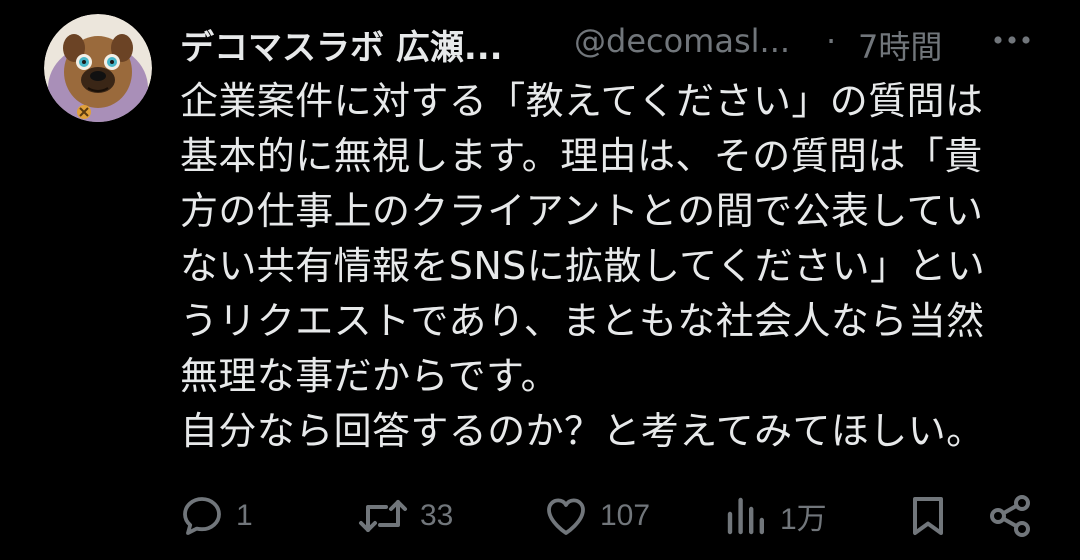 Image resolution: width=1080 pixels, height=560 pixels. What do you see at coordinates (370, 376) in the screenshot?
I see `body-line: 無理な事だからです。` at bounding box center [370, 376].